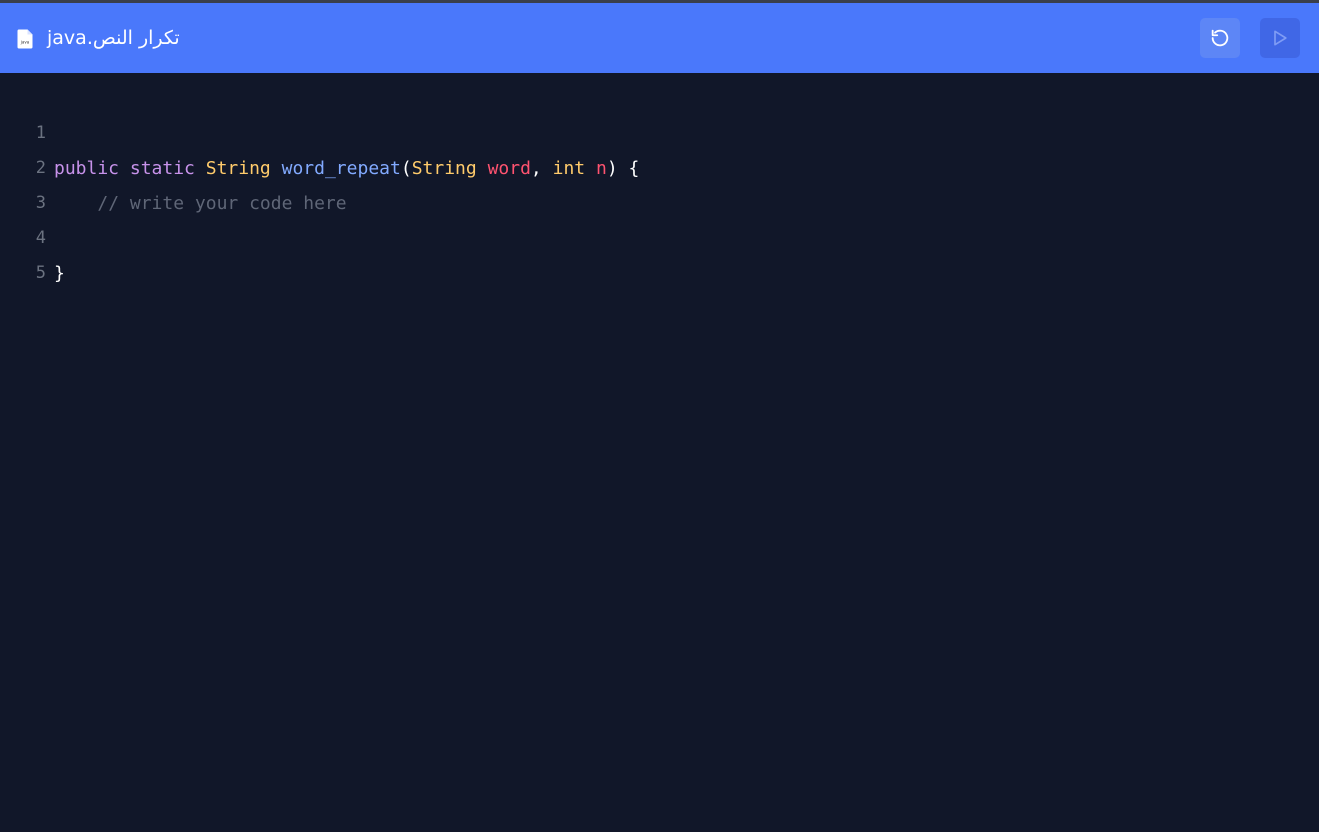 The width and height of the screenshot is (1319, 832). I want to click on code-line: 3, so click(659, 182).